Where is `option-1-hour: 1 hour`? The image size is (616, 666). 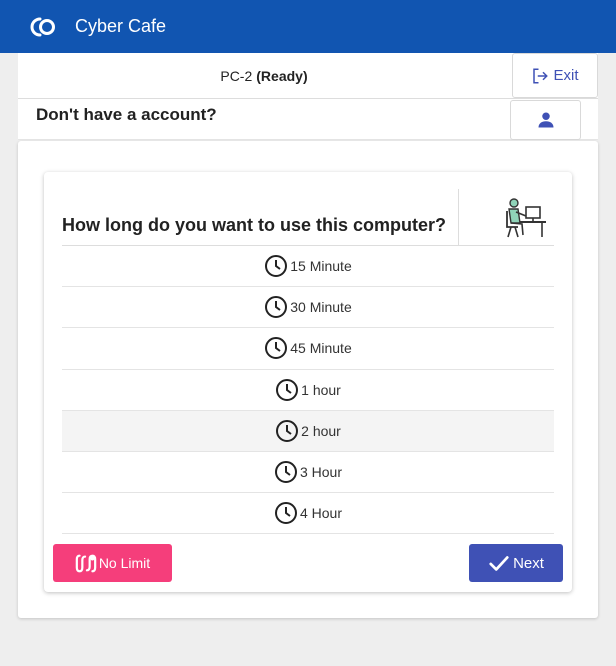 option-1-hour: 1 hour is located at coordinates (308, 390).